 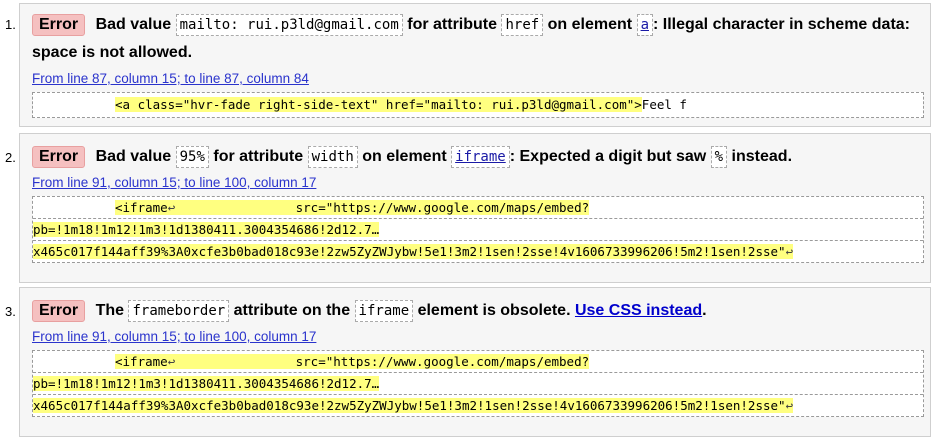 What do you see at coordinates (480, 157) in the screenshot?
I see `element-link: iframe` at bounding box center [480, 157].